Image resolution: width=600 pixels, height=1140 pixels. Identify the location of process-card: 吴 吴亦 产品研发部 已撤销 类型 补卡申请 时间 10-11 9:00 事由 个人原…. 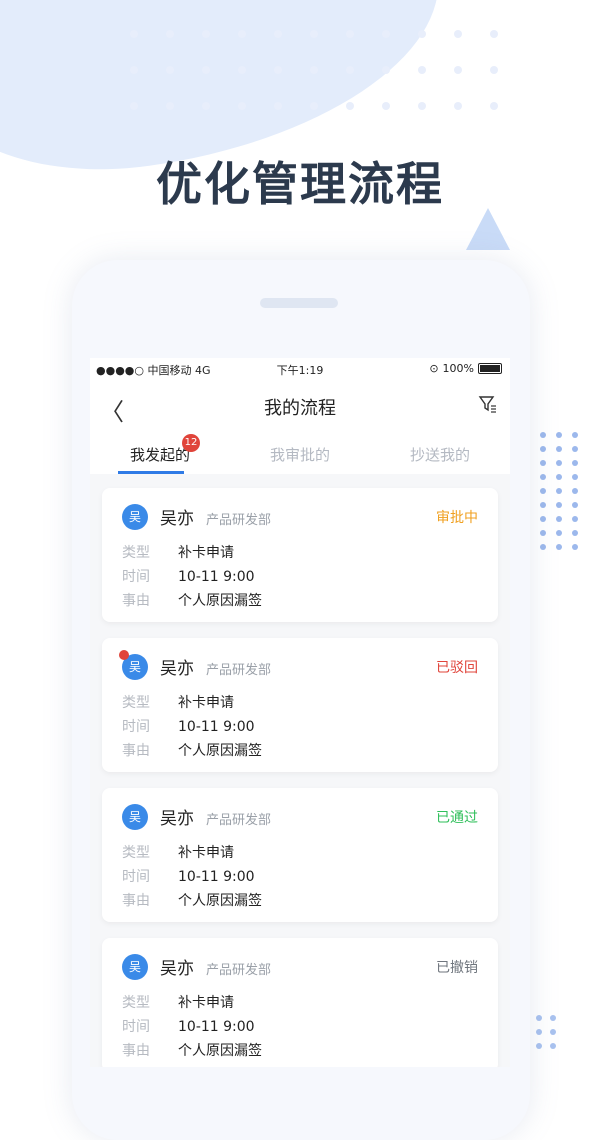
(300, 1002).